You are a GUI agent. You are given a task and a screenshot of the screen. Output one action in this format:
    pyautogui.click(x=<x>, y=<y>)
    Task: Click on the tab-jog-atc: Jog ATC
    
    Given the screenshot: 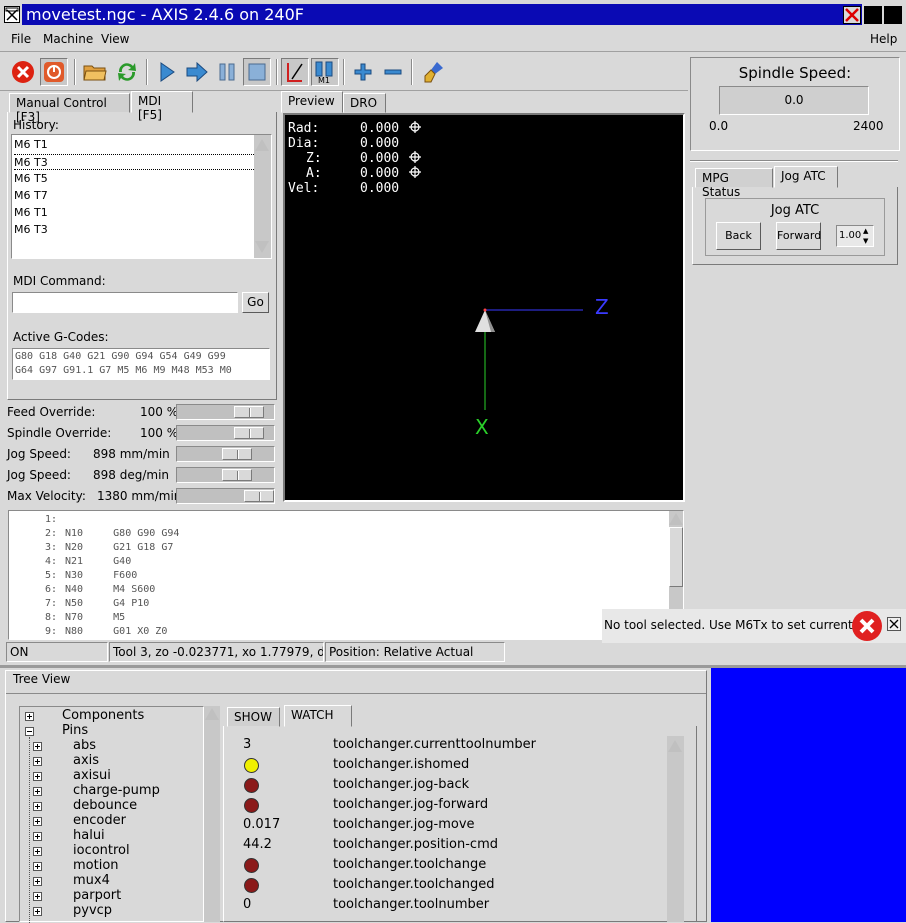 What is the action you would take?
    pyautogui.click(x=806, y=177)
    